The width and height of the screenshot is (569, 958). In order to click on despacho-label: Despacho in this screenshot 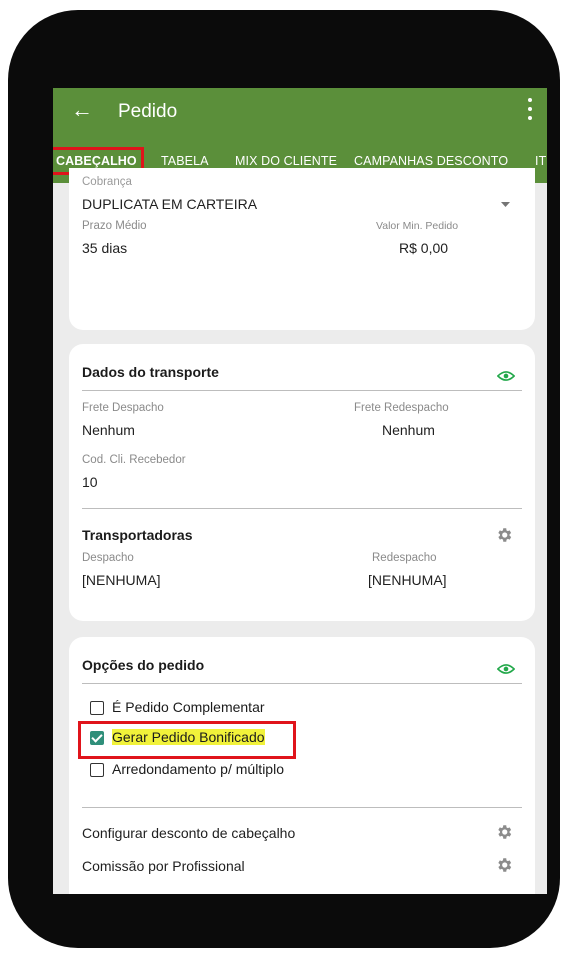, I will do `click(108, 558)`.